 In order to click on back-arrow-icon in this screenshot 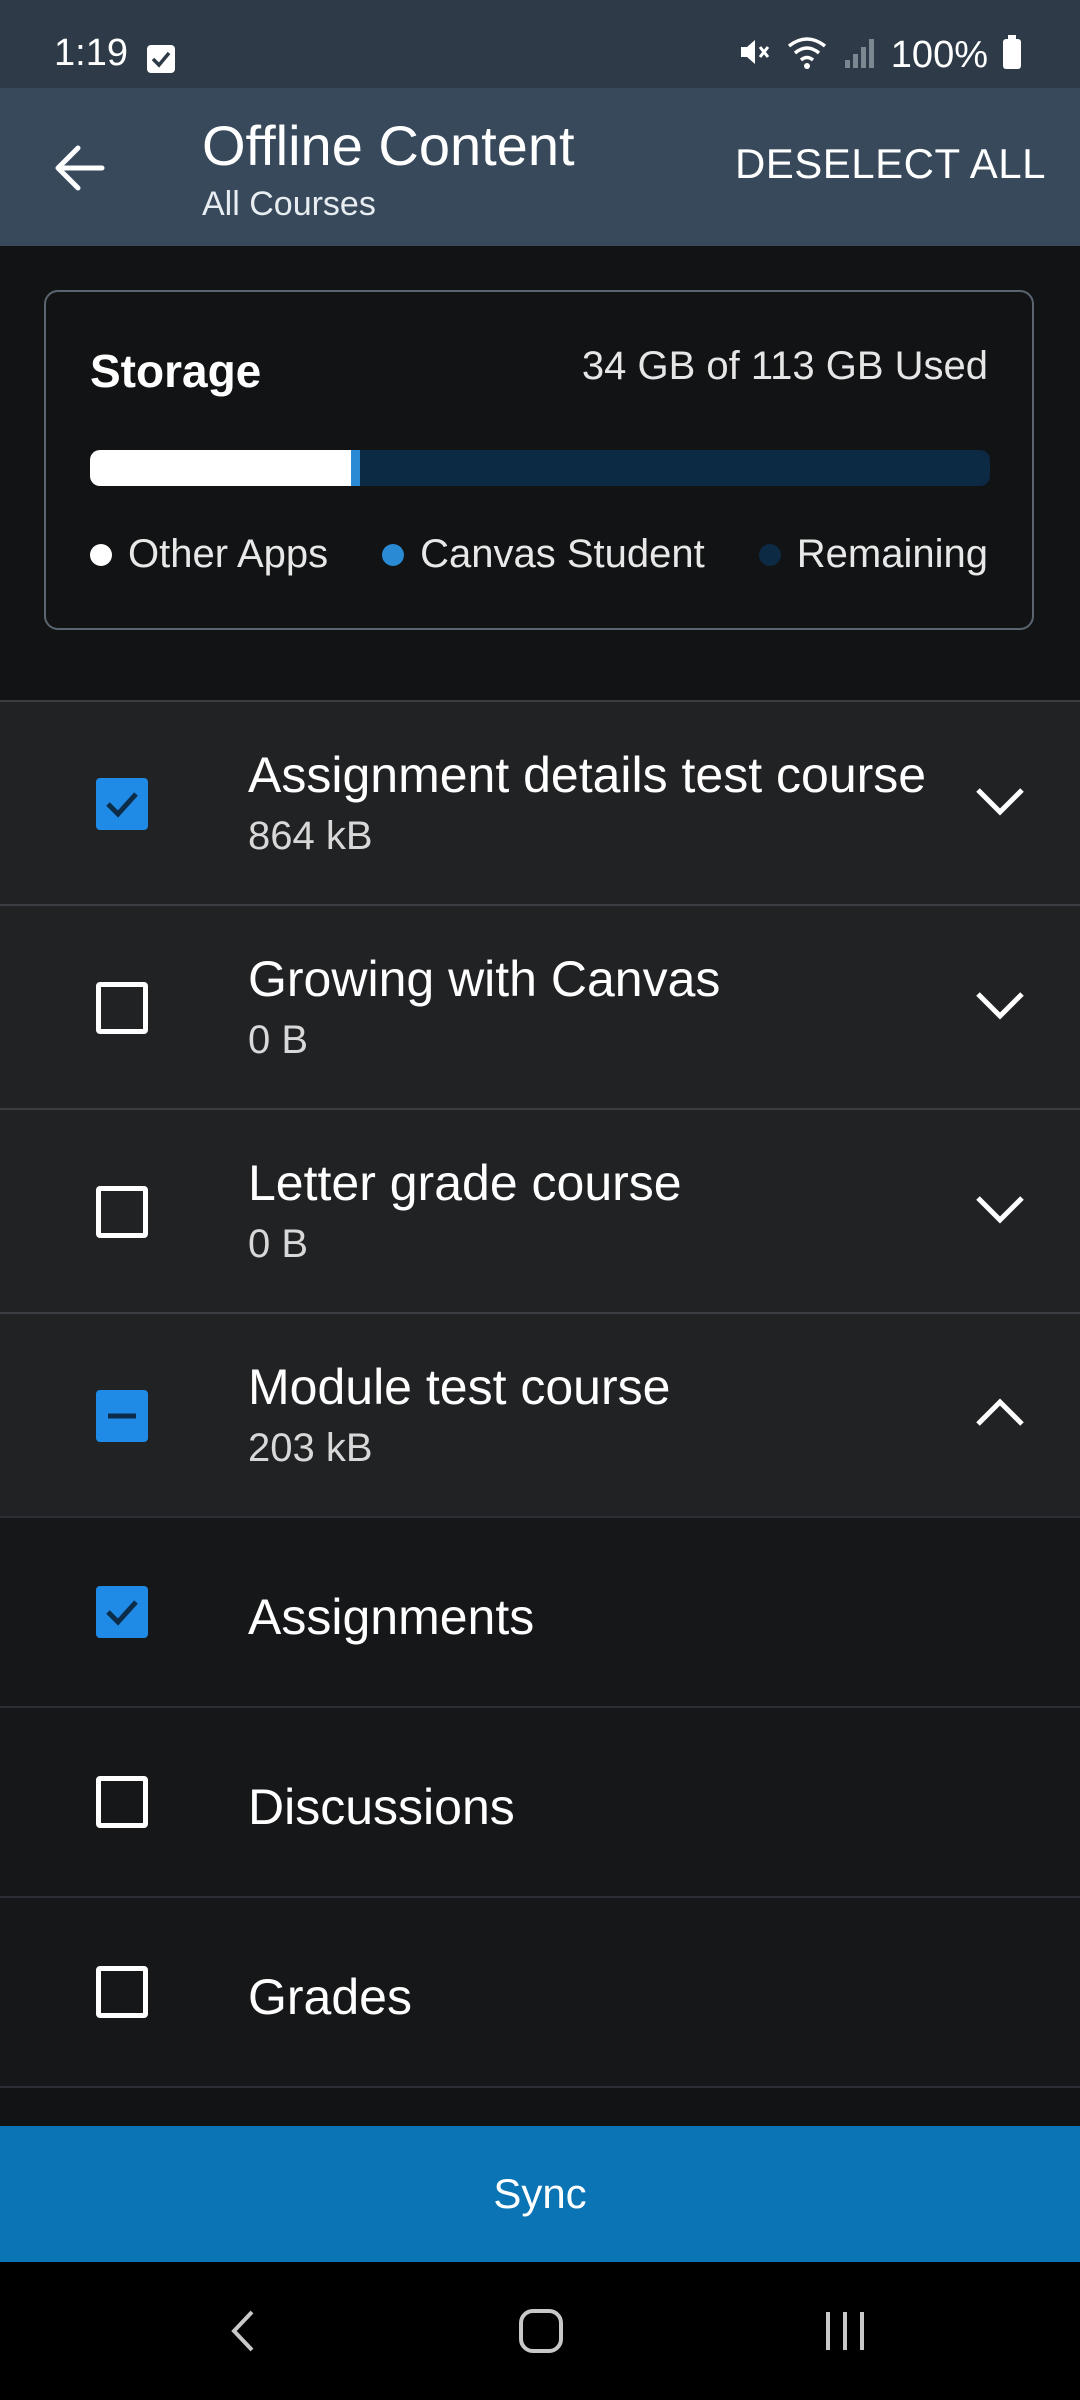, I will do `click(80, 168)`.